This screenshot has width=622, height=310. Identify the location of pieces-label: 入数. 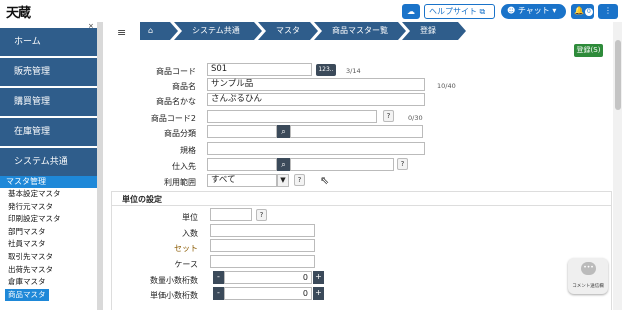
(190, 233).